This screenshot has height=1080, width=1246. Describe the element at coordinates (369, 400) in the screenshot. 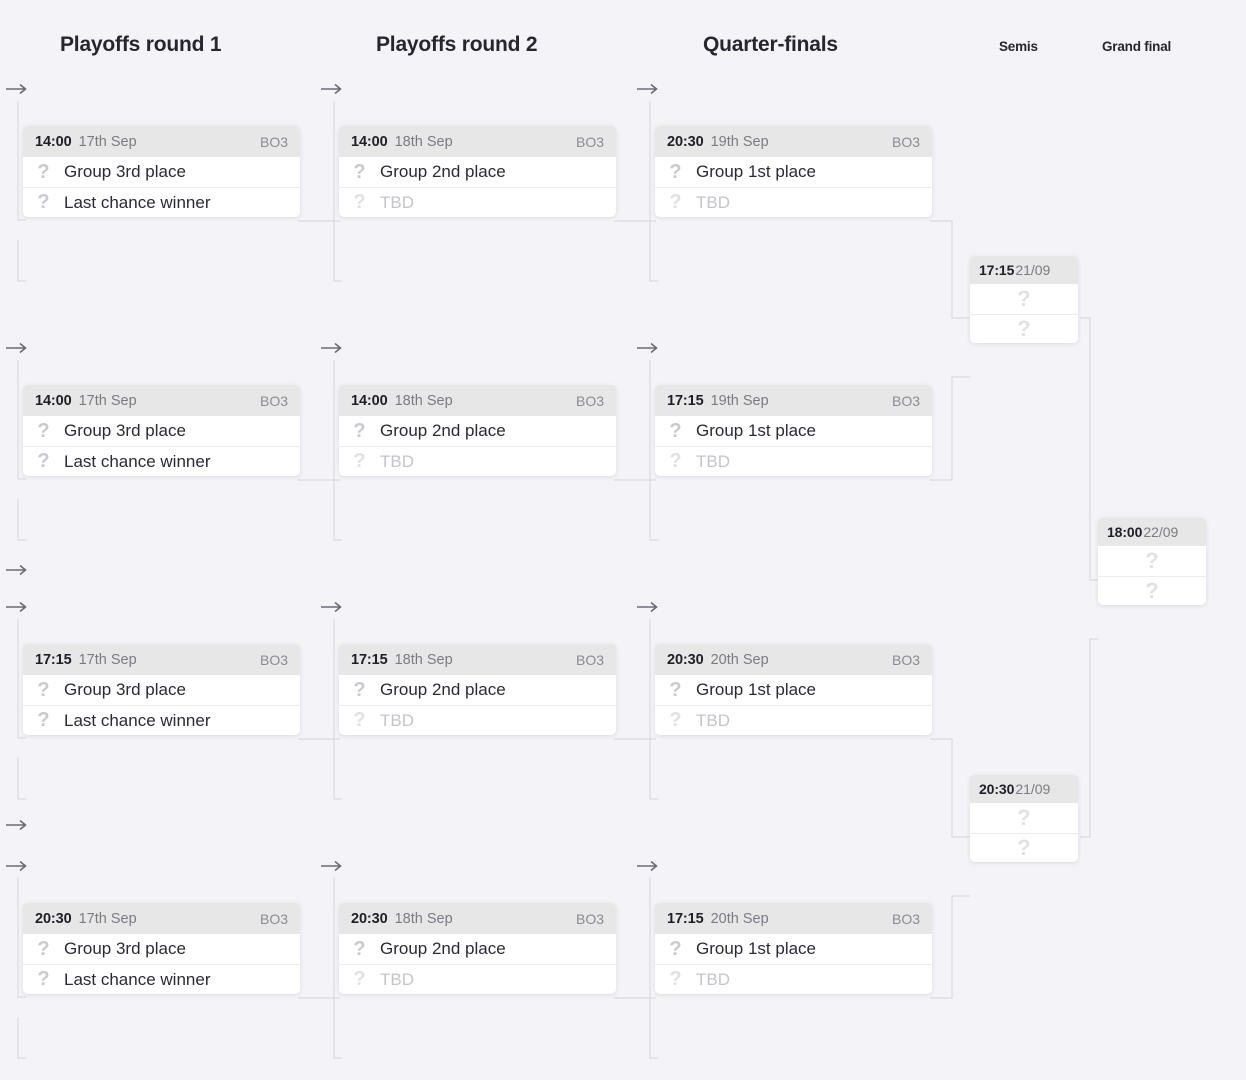

I see `match-time: 14:00` at that location.